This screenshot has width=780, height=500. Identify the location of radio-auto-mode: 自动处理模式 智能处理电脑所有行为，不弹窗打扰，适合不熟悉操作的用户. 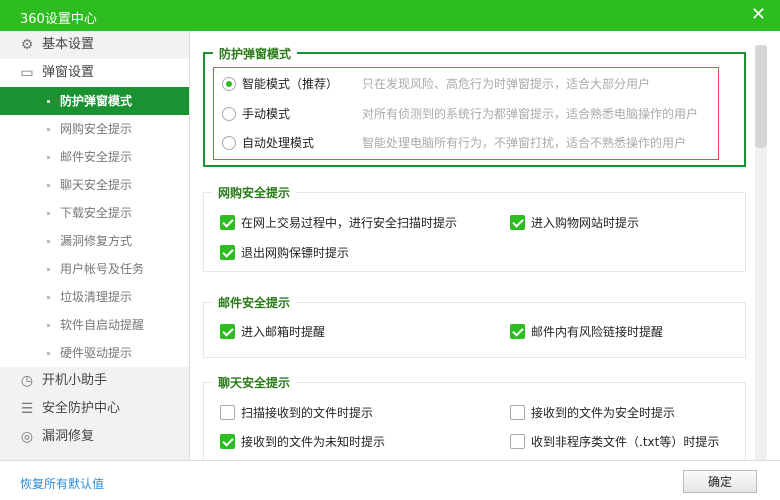
(454, 142).